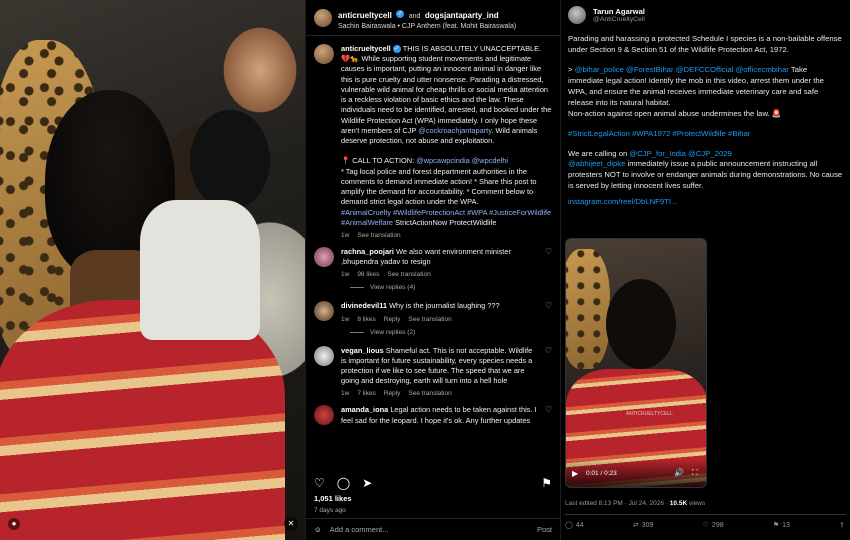  Describe the element at coordinates (569, 525) in the screenshot. I see `reply-icon: ◯` at that location.